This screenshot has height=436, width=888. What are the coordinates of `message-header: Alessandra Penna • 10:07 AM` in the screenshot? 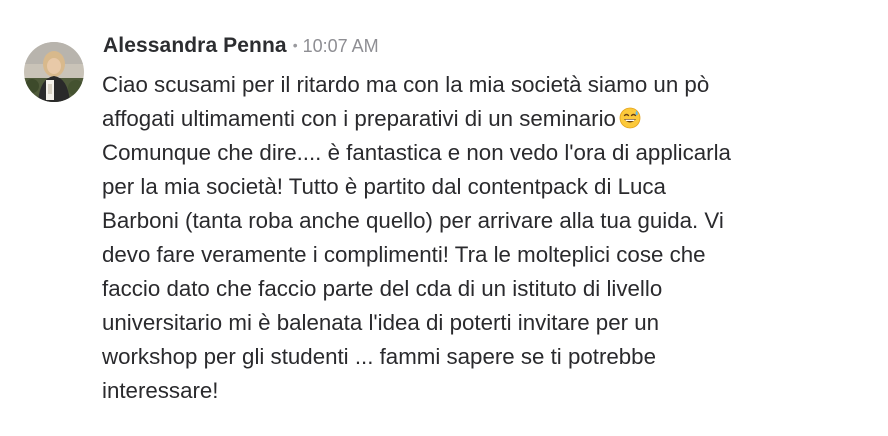 It's located at (241, 51).